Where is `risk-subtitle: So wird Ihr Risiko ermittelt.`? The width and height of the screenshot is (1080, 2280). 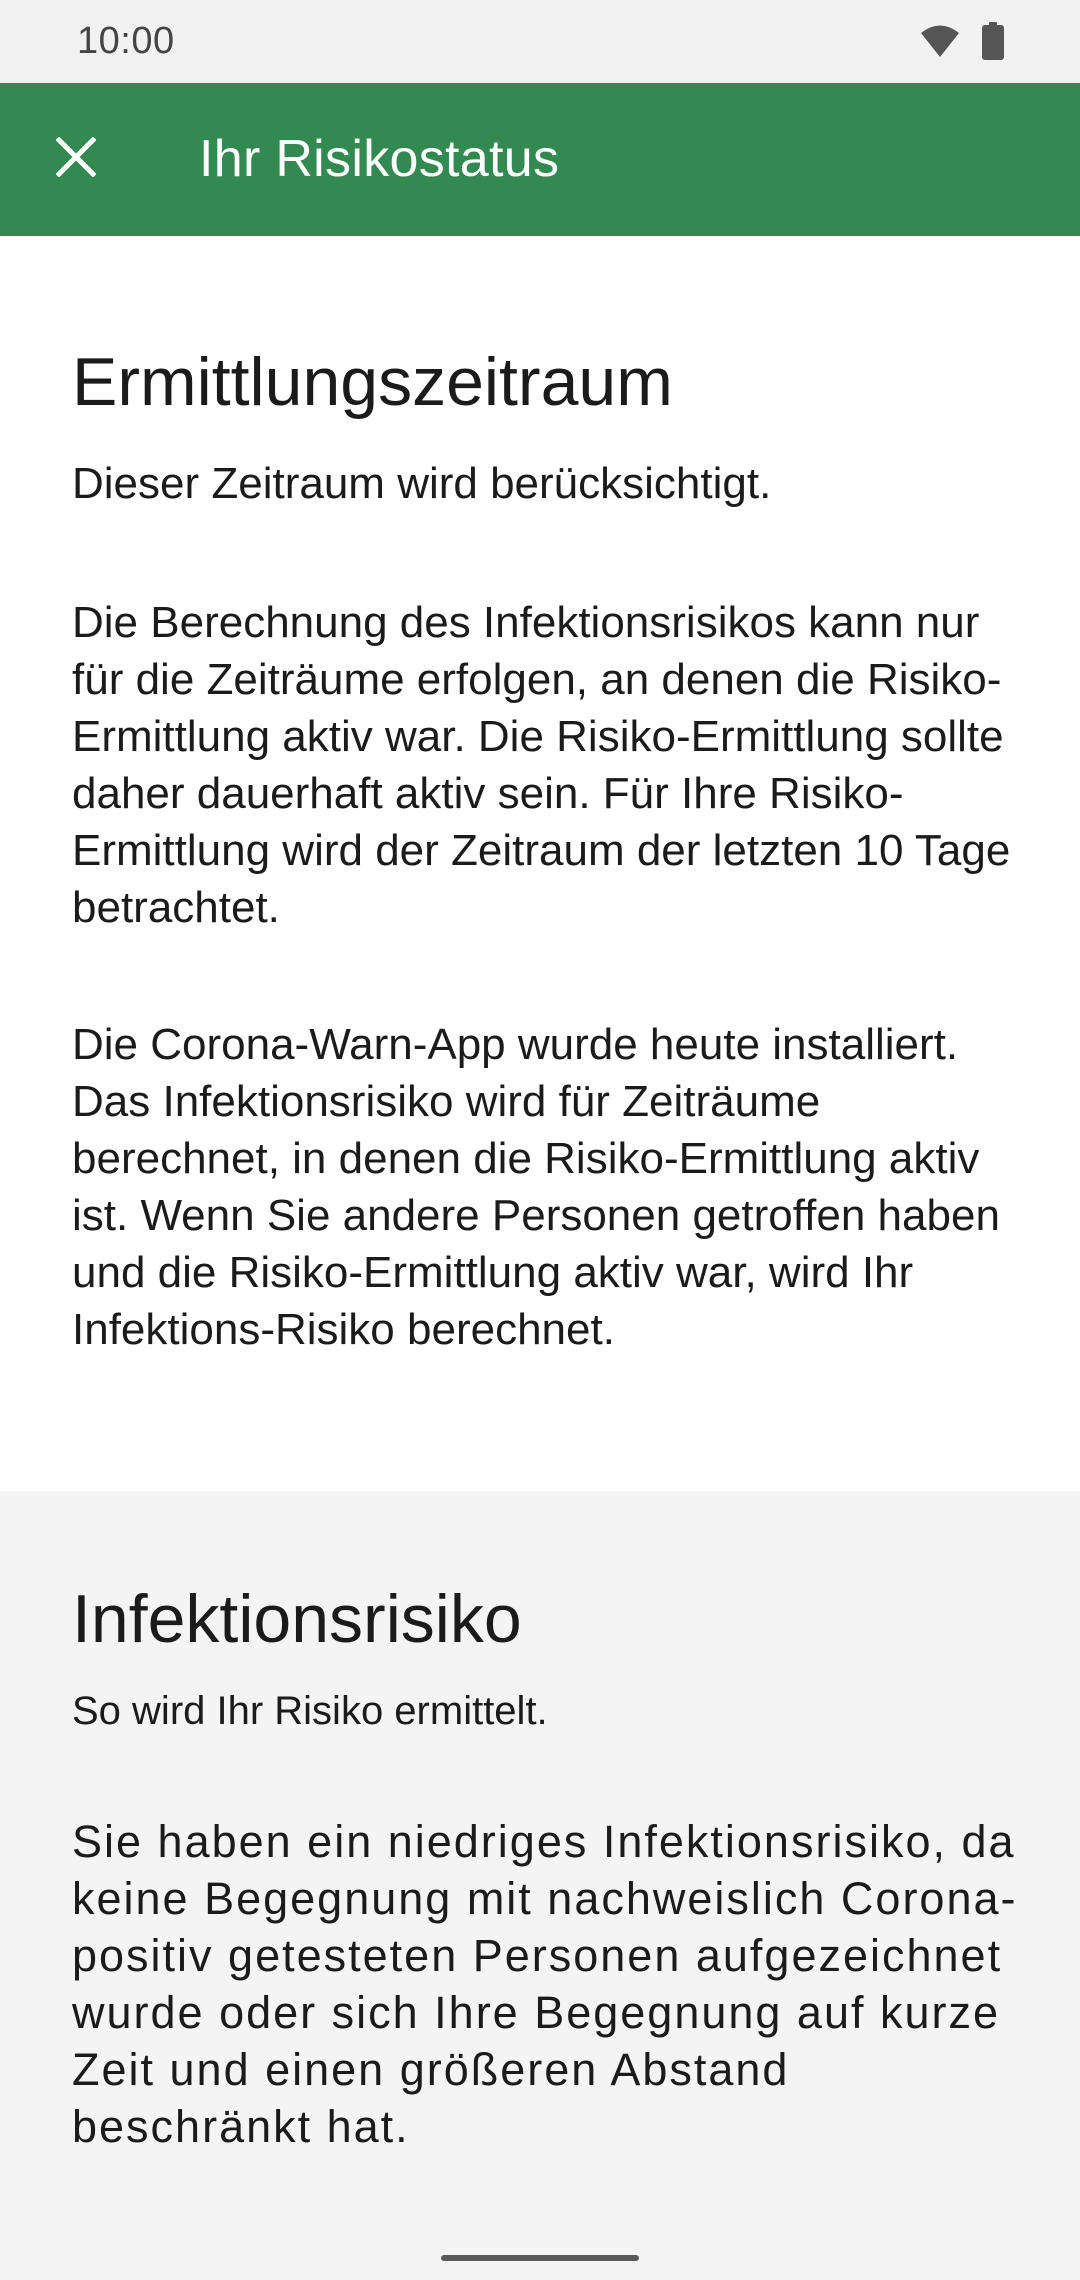
risk-subtitle: So wird Ihr Risiko ermittelt. is located at coordinates (310, 1711).